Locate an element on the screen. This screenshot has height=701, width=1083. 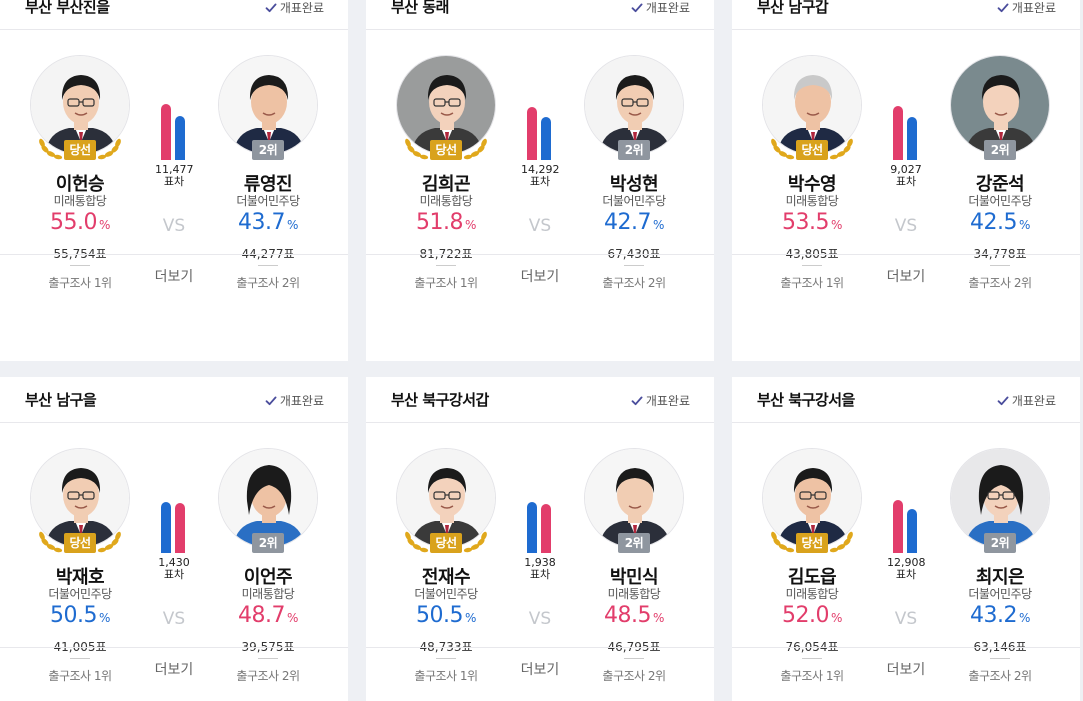
percentage-value: 42.5 is located at coordinates (994, 222).